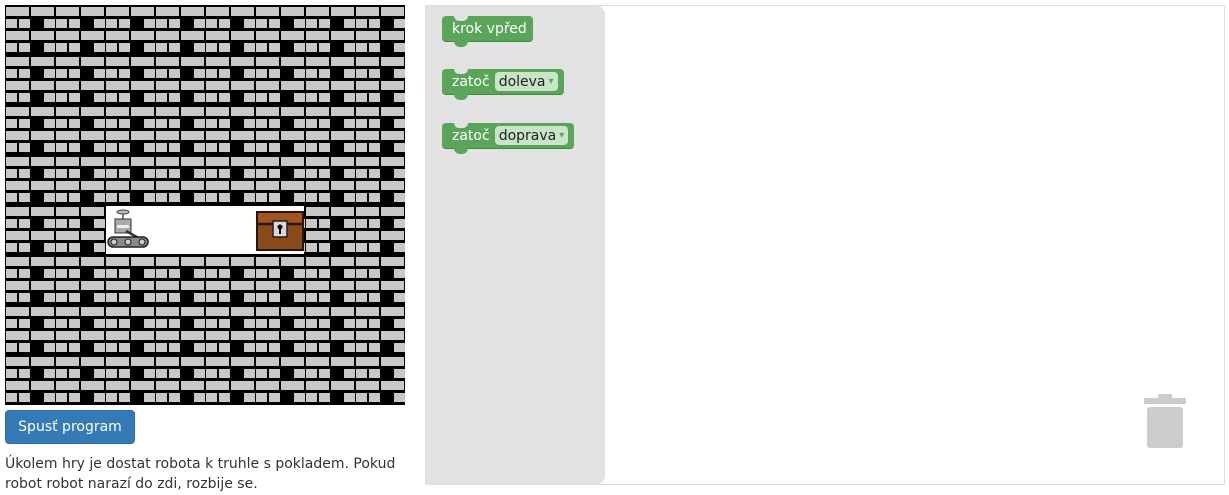 The image size is (1229, 495). I want to click on block-move-forward: krok vpřed, so click(487, 31).